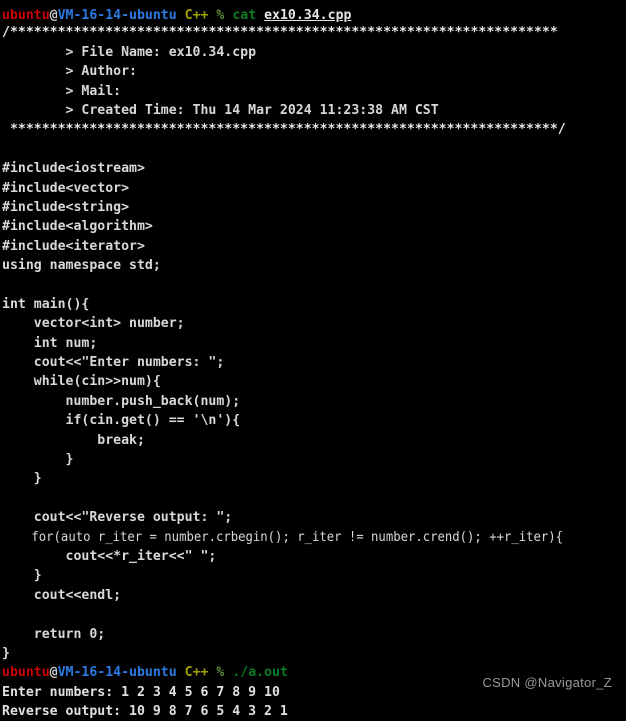 This screenshot has height=721, width=626. What do you see at coordinates (77, 227) in the screenshot?
I see `code-line: #include<algorithm>` at bounding box center [77, 227].